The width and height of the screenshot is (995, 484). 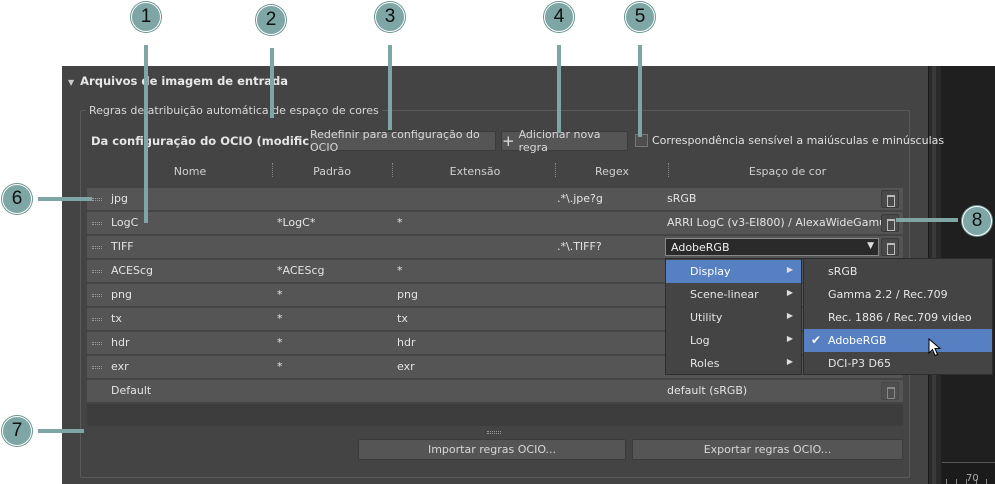 What do you see at coordinates (120, 366) in the screenshot?
I see `rule-name: exr` at bounding box center [120, 366].